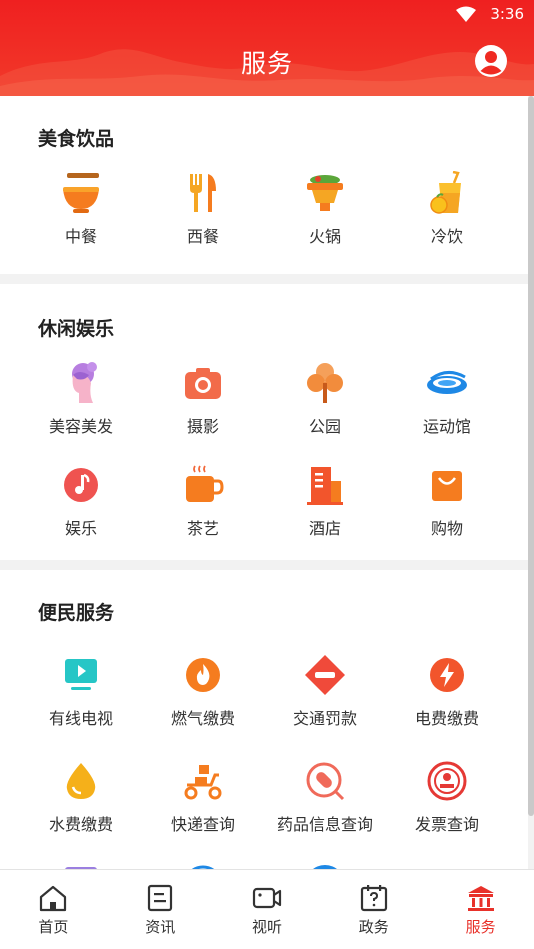  Describe the element at coordinates (81, 485) in the screenshot. I see `music-icon` at that location.